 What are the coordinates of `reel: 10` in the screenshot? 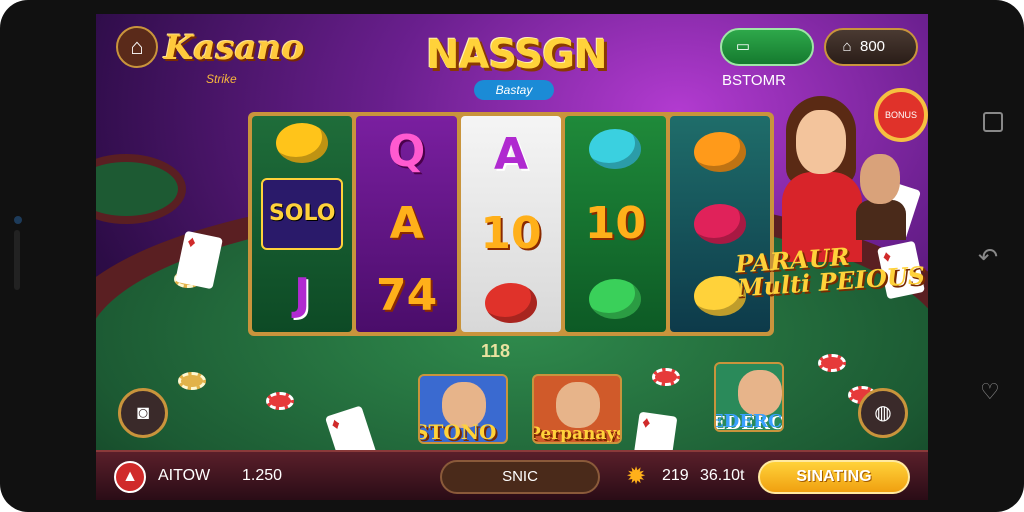 It's located at (615, 224).